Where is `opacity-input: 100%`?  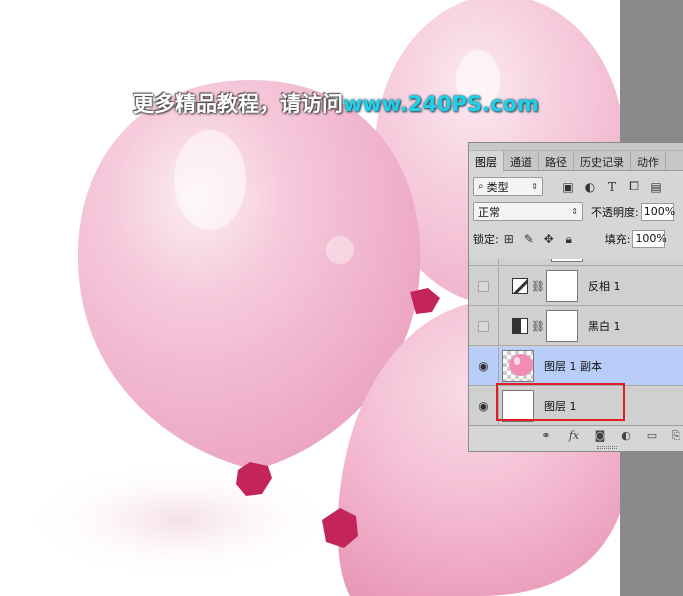
opacity-input: 100% is located at coordinates (657, 211).